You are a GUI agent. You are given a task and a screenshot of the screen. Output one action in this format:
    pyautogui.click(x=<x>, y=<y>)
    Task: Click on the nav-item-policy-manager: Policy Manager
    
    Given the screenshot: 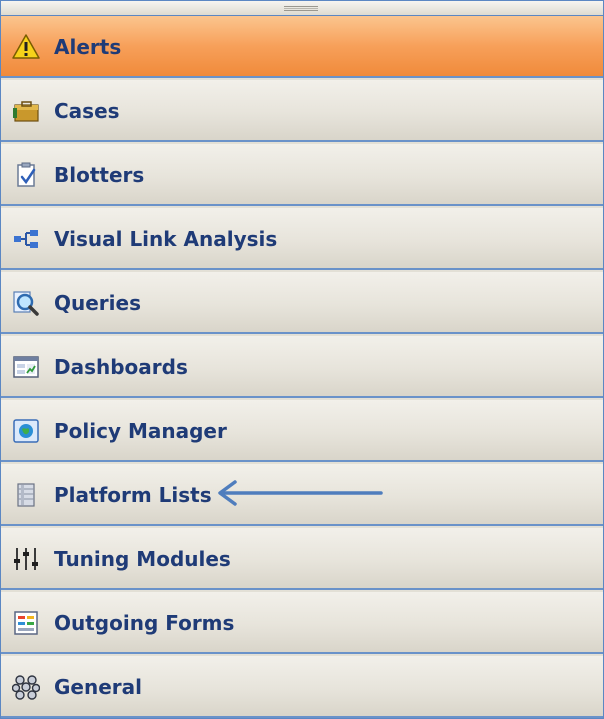 What is the action you would take?
    pyautogui.click(x=302, y=431)
    